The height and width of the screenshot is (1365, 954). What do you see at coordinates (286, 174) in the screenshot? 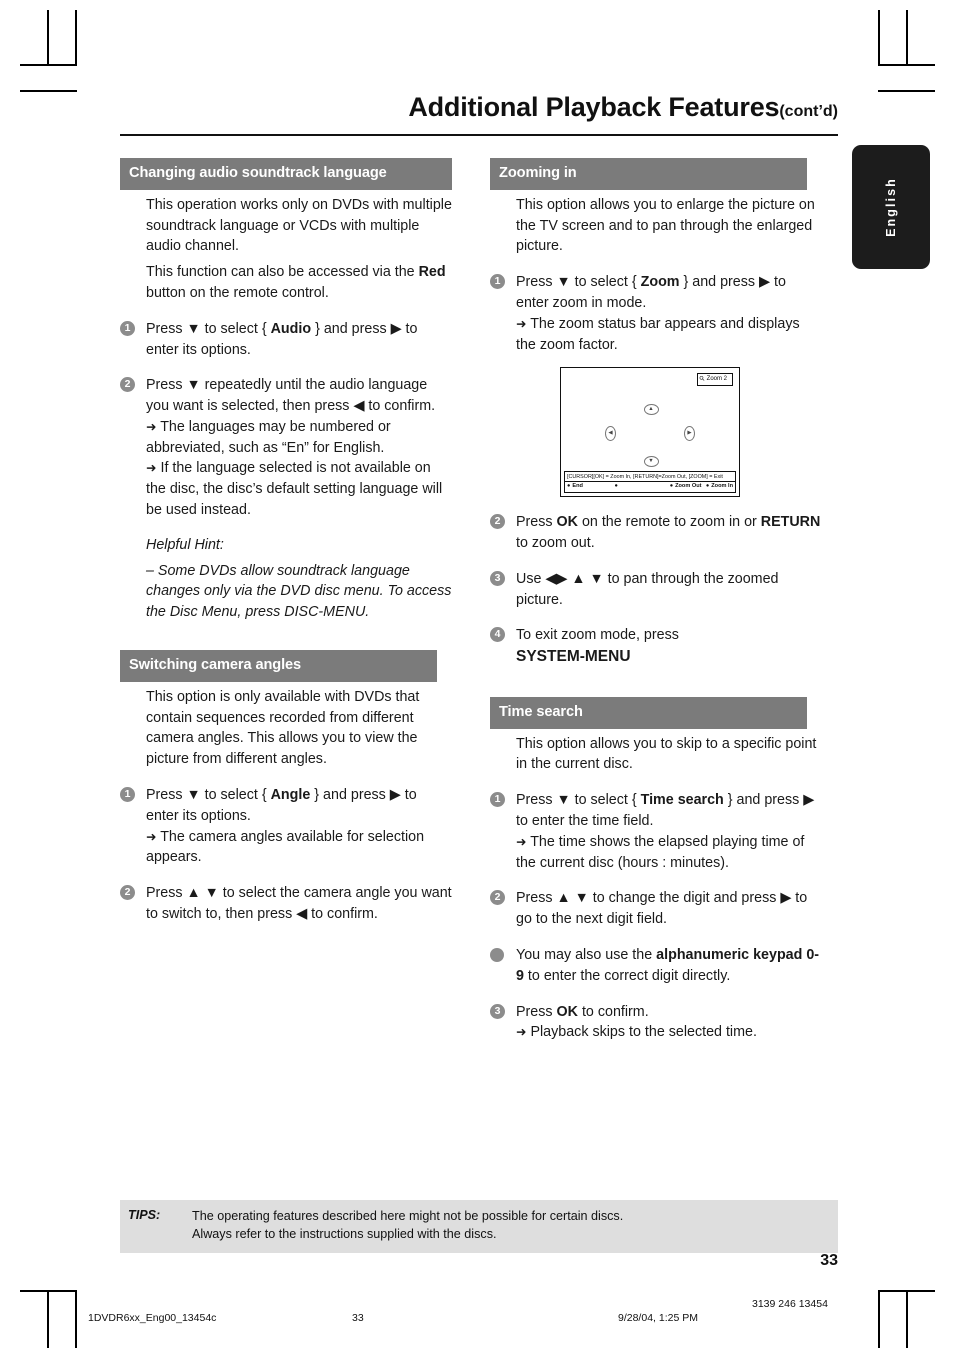
I see `section-heading-audio-language: Changing audio soundtrack language` at bounding box center [286, 174].